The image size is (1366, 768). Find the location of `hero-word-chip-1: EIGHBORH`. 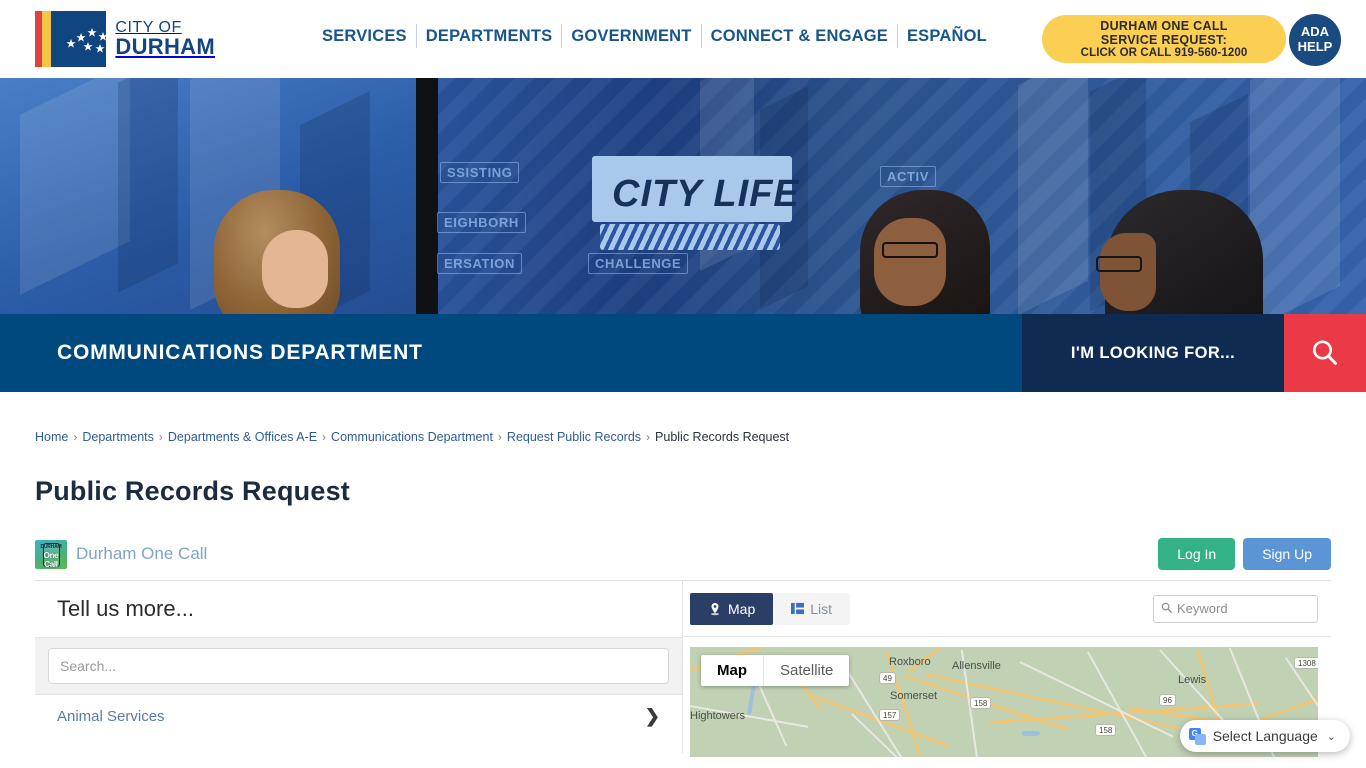

hero-word-chip-1: EIGHBORH is located at coordinates (481, 222).